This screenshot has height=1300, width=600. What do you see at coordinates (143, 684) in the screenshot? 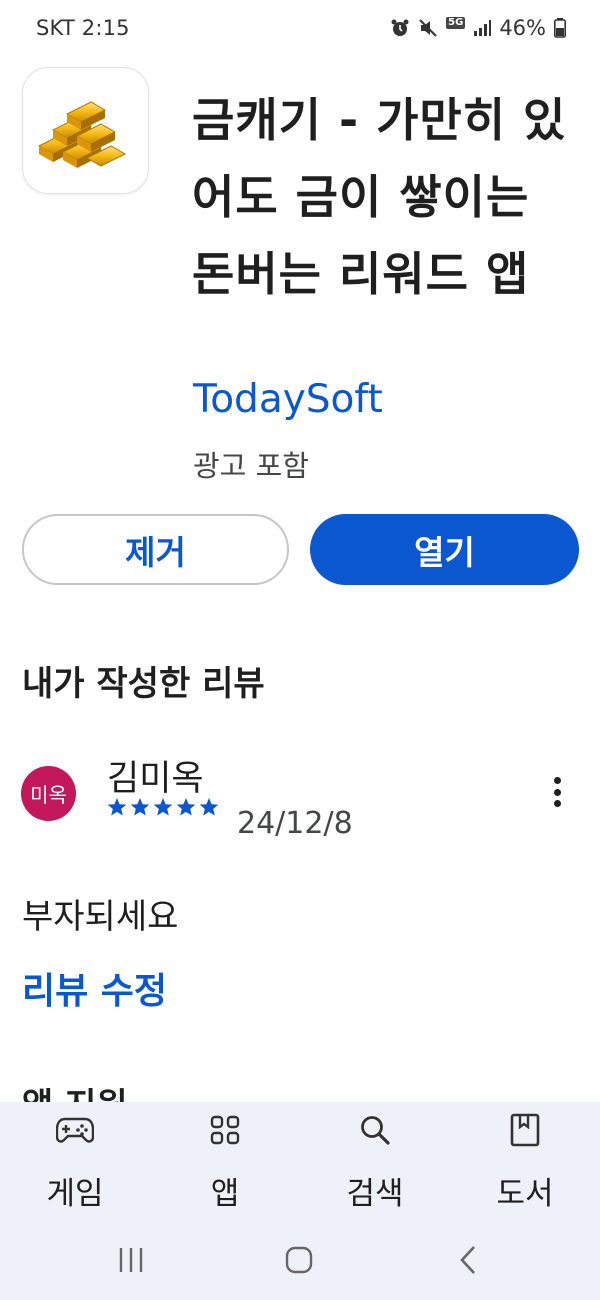
I see `my-review-heading: 내가 작성한 리뷰` at bounding box center [143, 684].